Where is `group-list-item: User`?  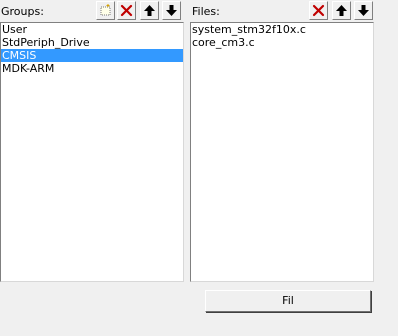
group-list-item: User is located at coordinates (92, 29).